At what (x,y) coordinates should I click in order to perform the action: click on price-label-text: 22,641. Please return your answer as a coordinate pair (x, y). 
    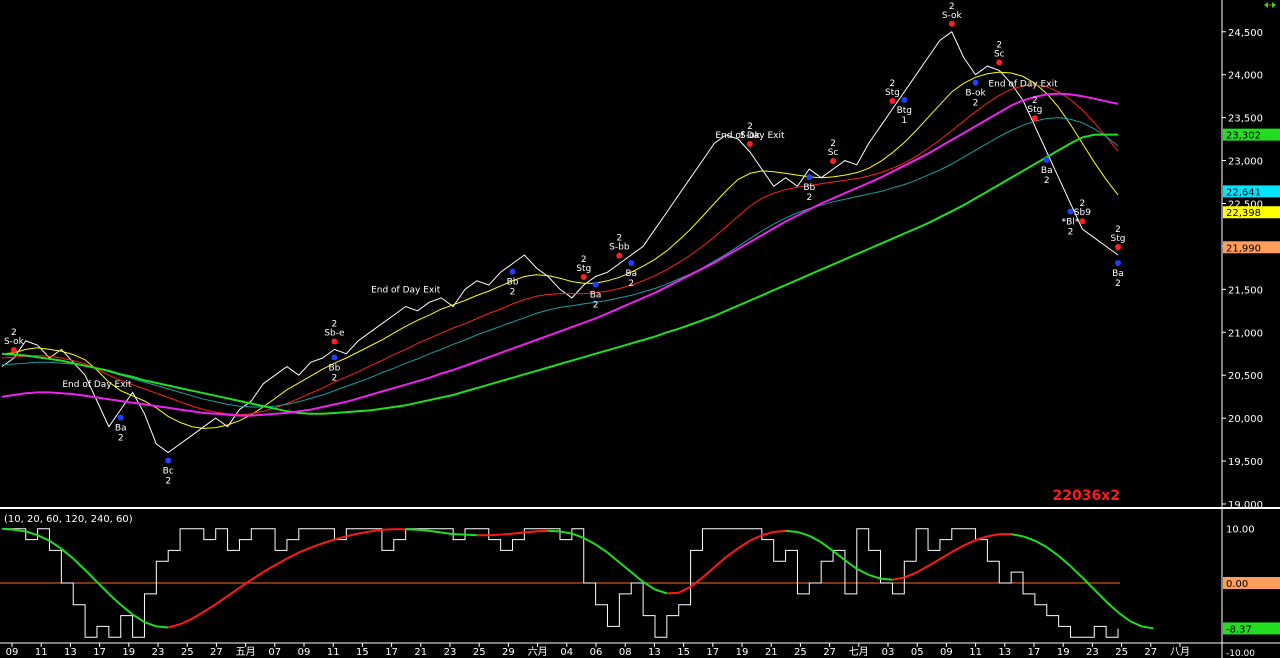
    Looking at the image, I should click on (1243, 192).